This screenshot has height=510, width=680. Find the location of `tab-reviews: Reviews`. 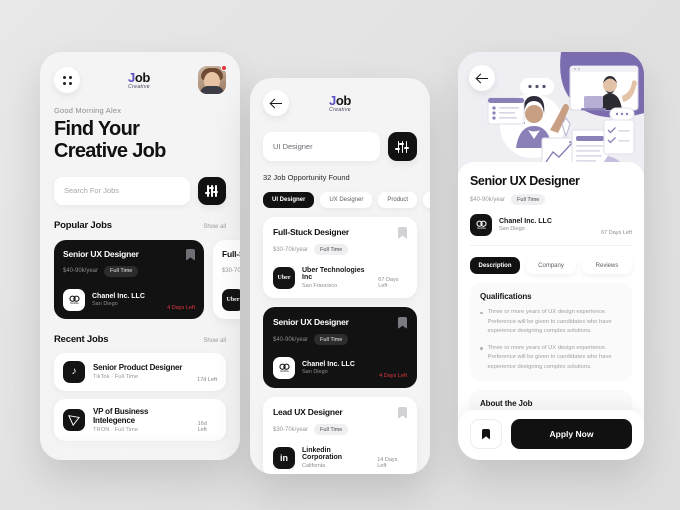

tab-reviews: Reviews is located at coordinates (607, 265).